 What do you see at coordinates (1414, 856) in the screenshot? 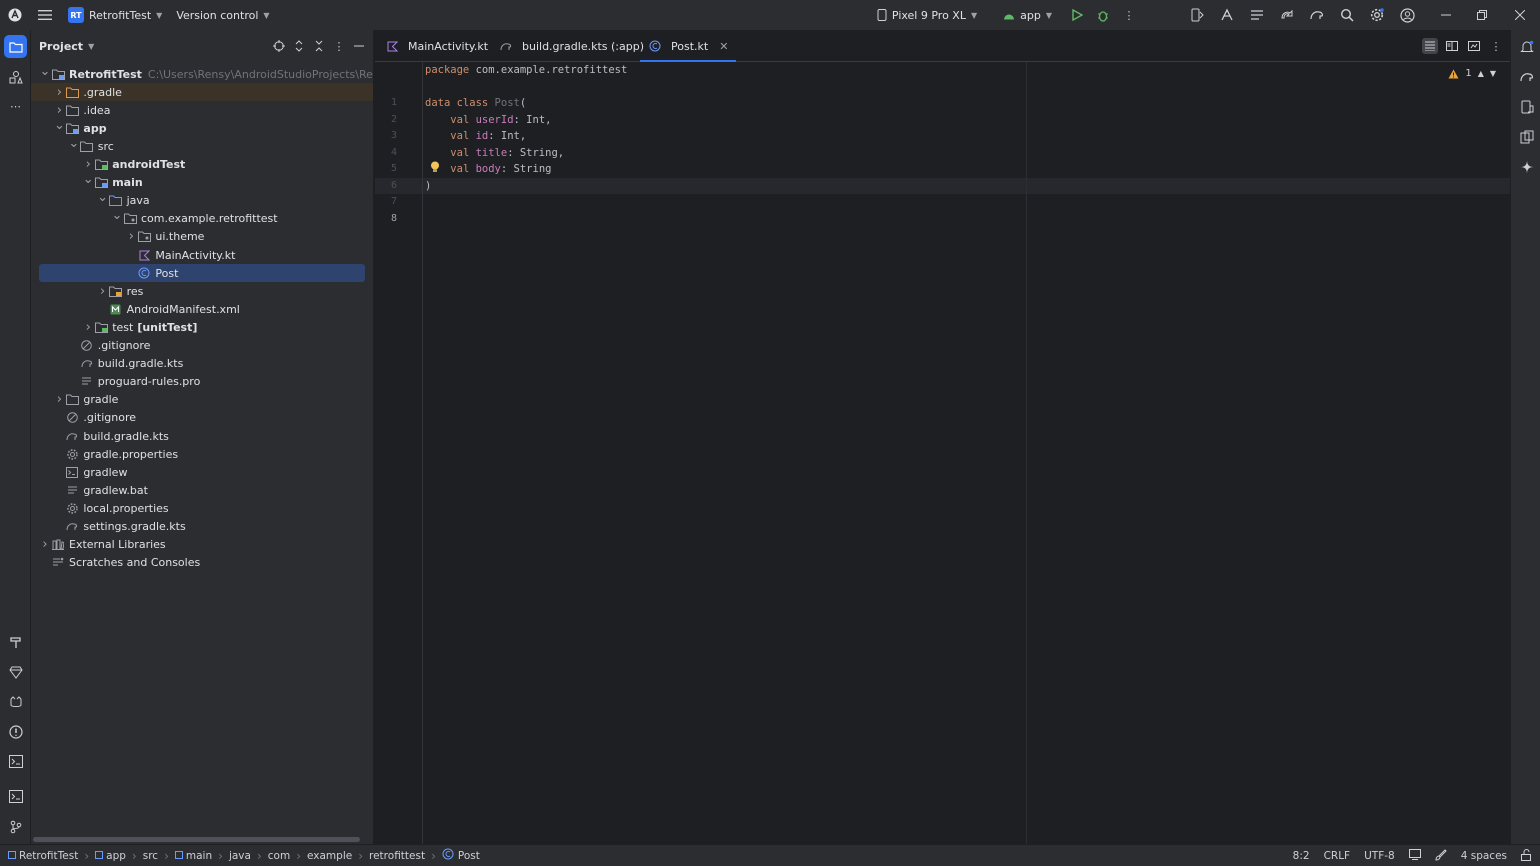
I see `readonly-toggle-icon` at bounding box center [1414, 856].